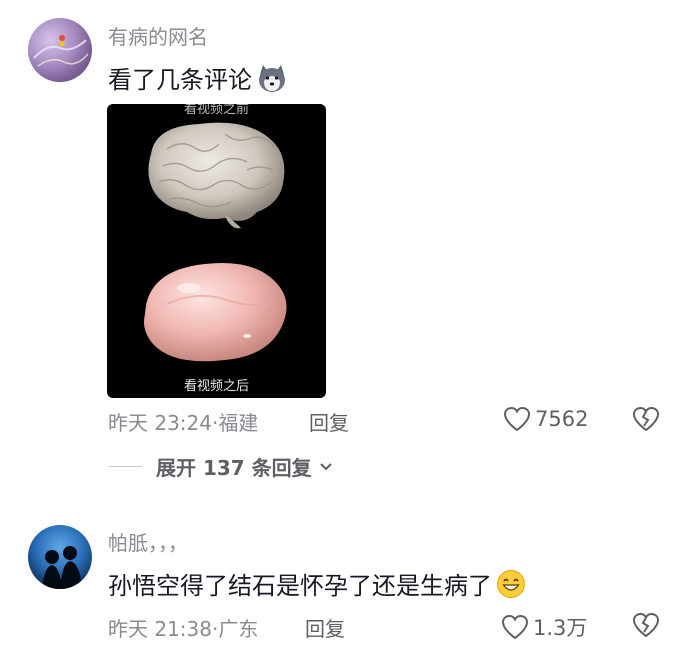 This screenshot has height=660, width=690. Describe the element at coordinates (180, 80) in the screenshot. I see `comment-text-content: 看了几条评论` at that location.